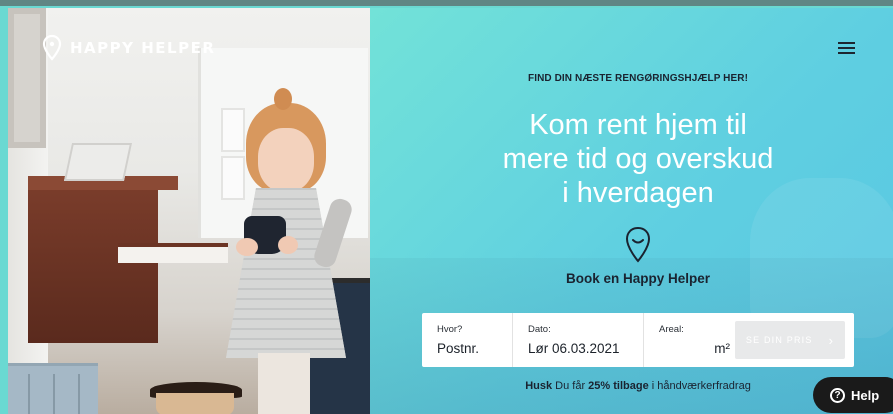 The image size is (893, 414). I want to click on headline-line: i hverdagen, so click(638, 193).